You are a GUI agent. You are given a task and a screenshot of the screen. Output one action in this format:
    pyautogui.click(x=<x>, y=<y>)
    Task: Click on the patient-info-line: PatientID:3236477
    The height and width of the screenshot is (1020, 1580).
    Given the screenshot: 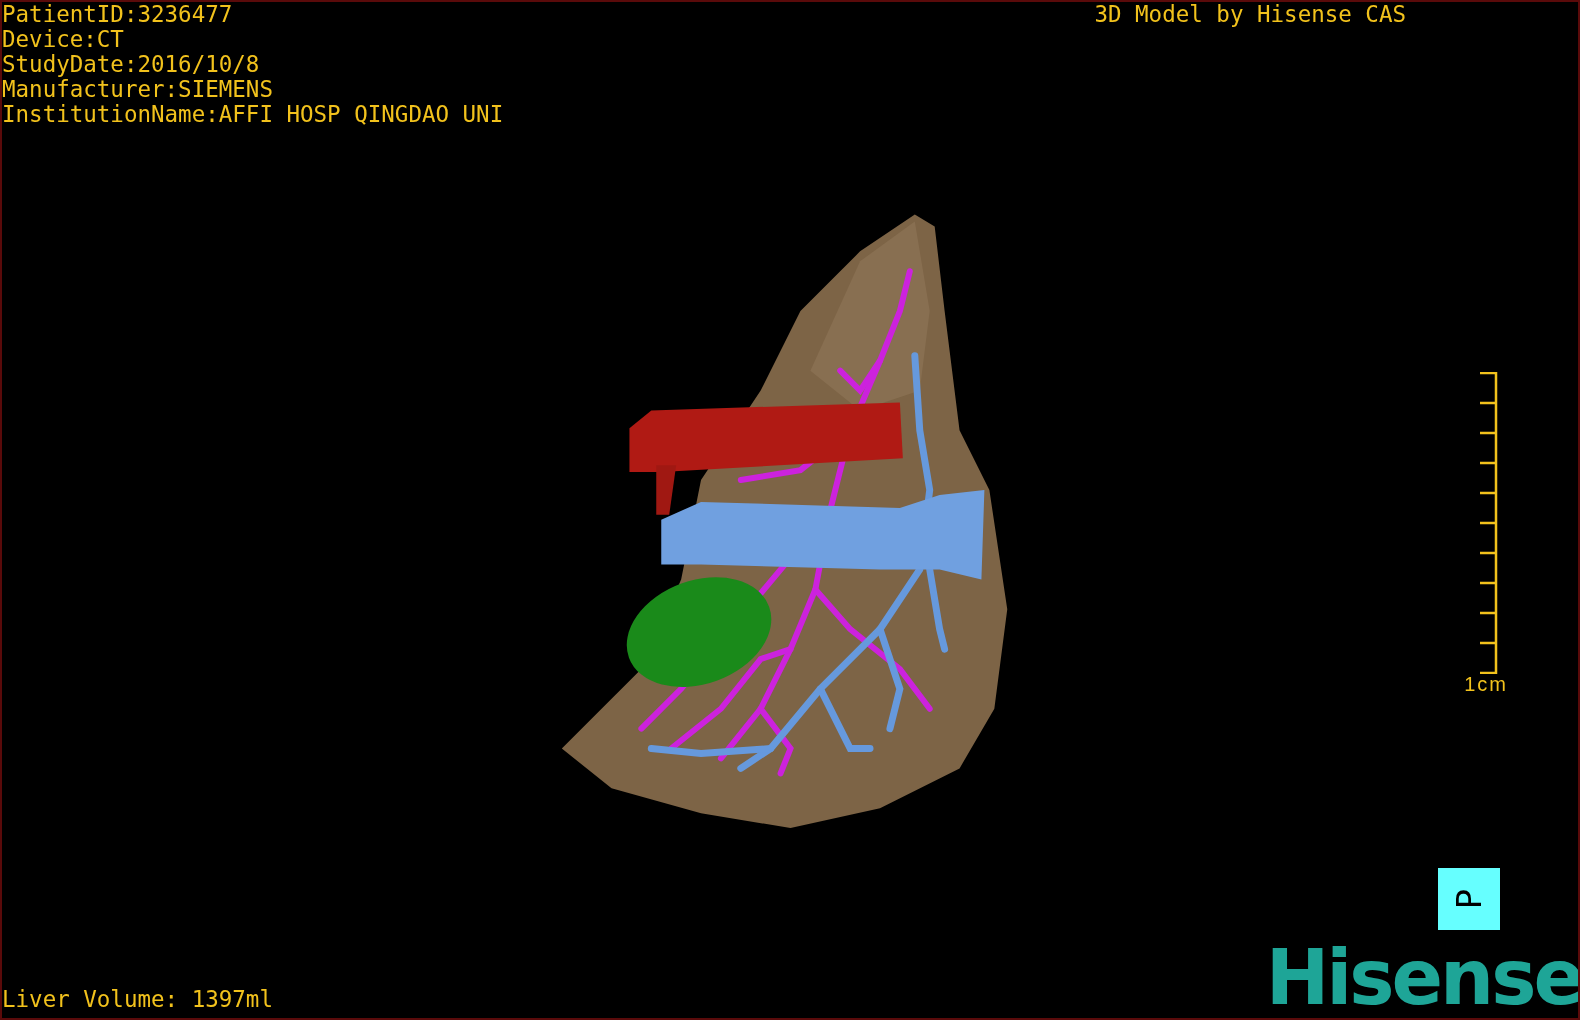 What is the action you would take?
    pyautogui.click(x=118, y=14)
    